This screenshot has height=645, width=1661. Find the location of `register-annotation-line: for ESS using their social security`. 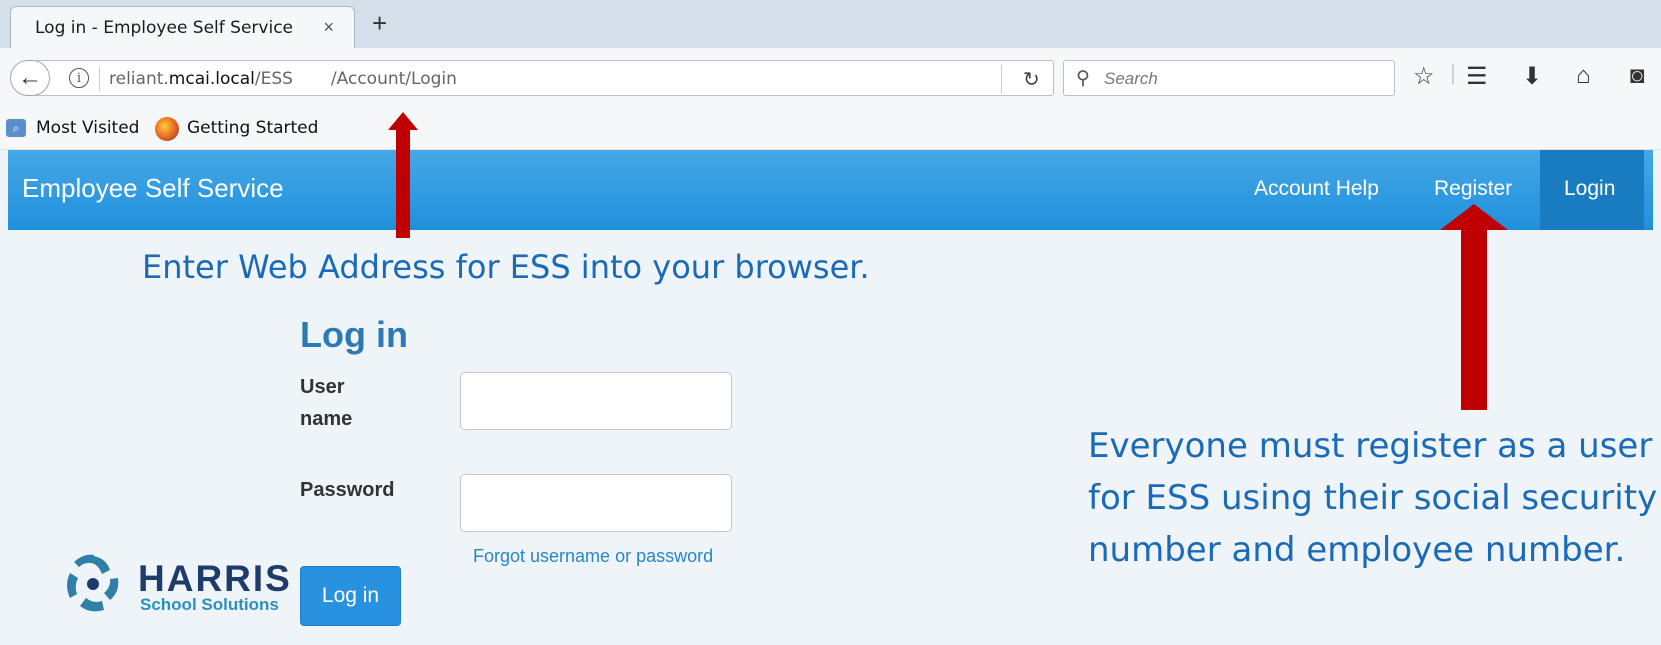

register-annotation-line: for ESS using their social security is located at coordinates (1373, 498).